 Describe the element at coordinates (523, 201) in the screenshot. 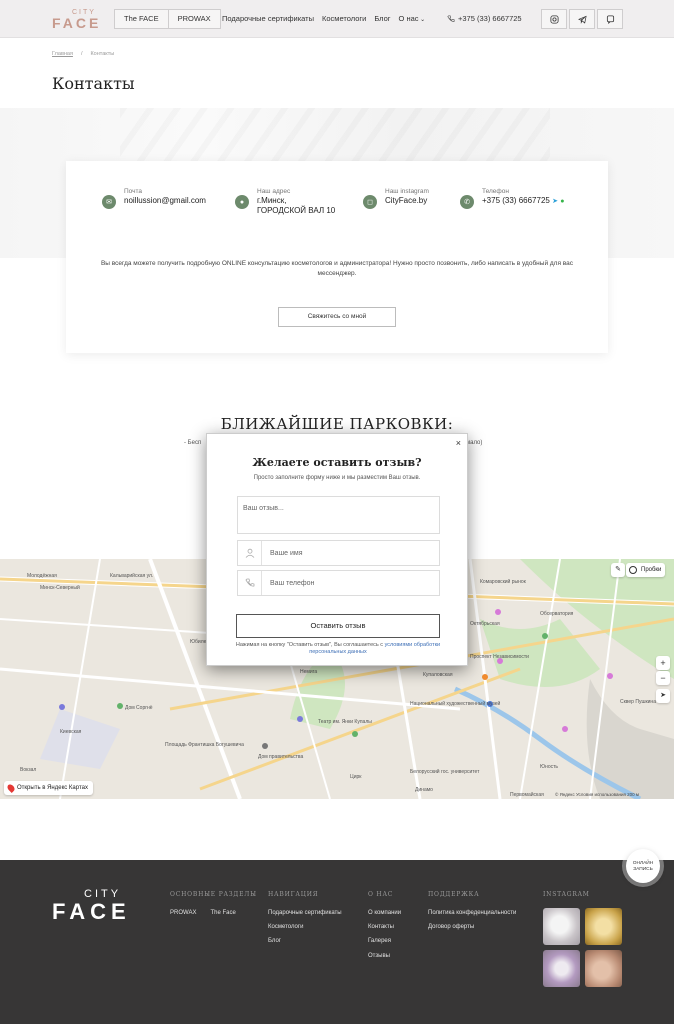

I see `contact-phone-value: +375 (33) 6667725 ➤ ●` at that location.